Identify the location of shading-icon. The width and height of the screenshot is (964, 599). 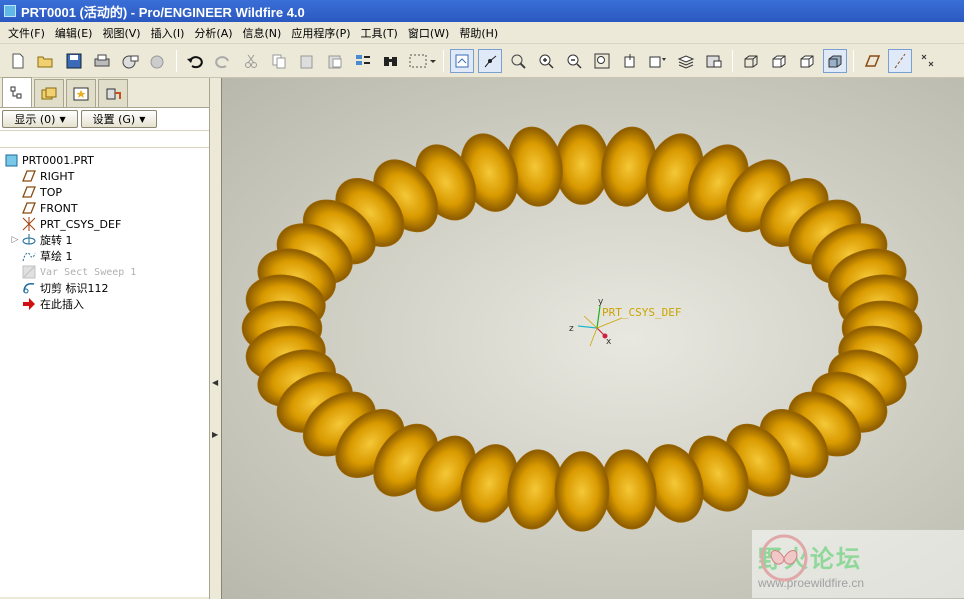
(835, 60).